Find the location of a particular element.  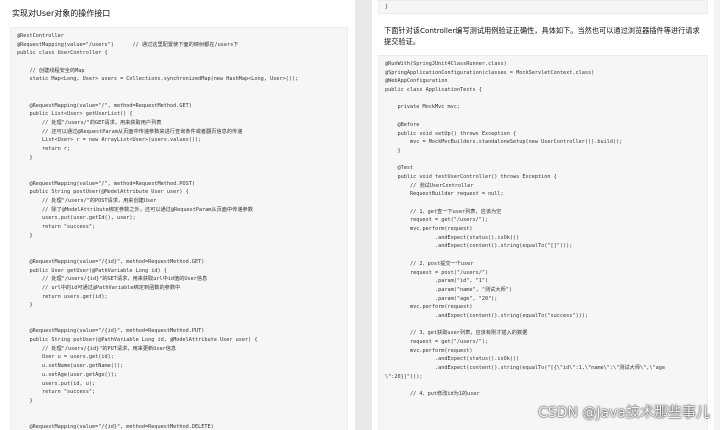

code-block-continuation: } is located at coordinates (543, 7).